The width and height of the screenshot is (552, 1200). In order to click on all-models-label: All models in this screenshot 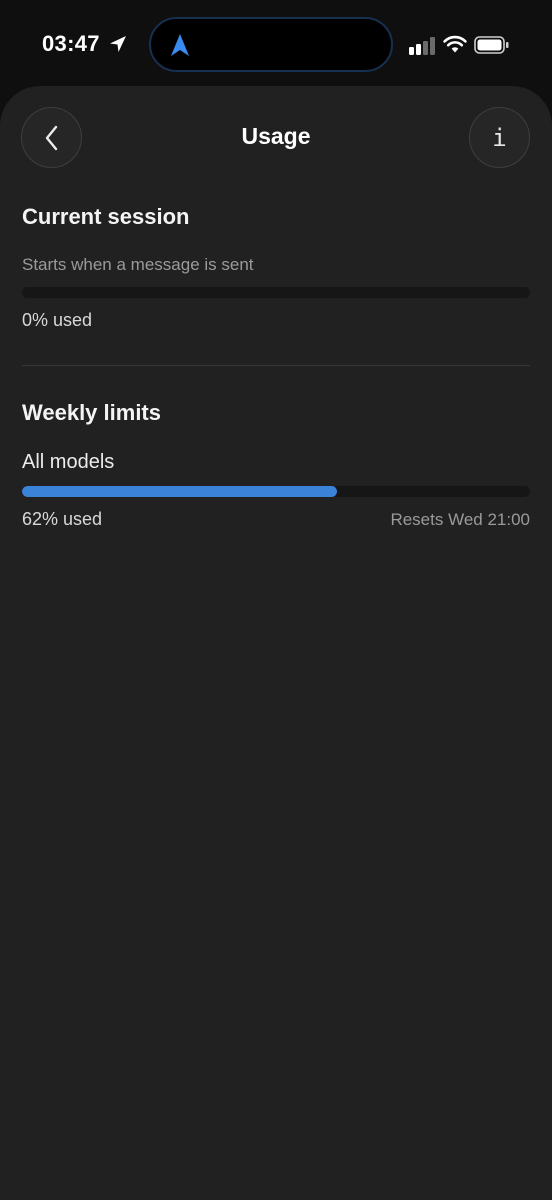, I will do `click(68, 462)`.